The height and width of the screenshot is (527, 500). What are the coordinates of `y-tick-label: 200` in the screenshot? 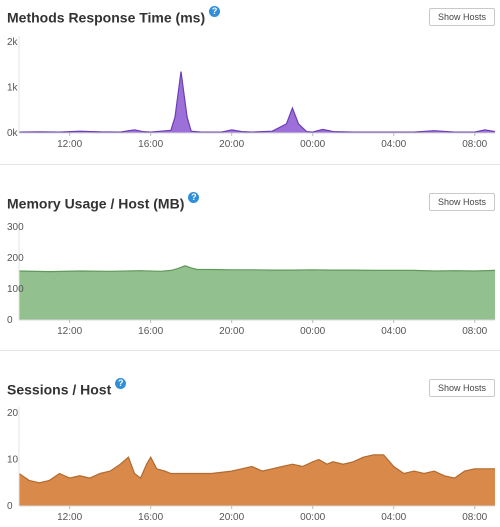 It's located at (15, 258).